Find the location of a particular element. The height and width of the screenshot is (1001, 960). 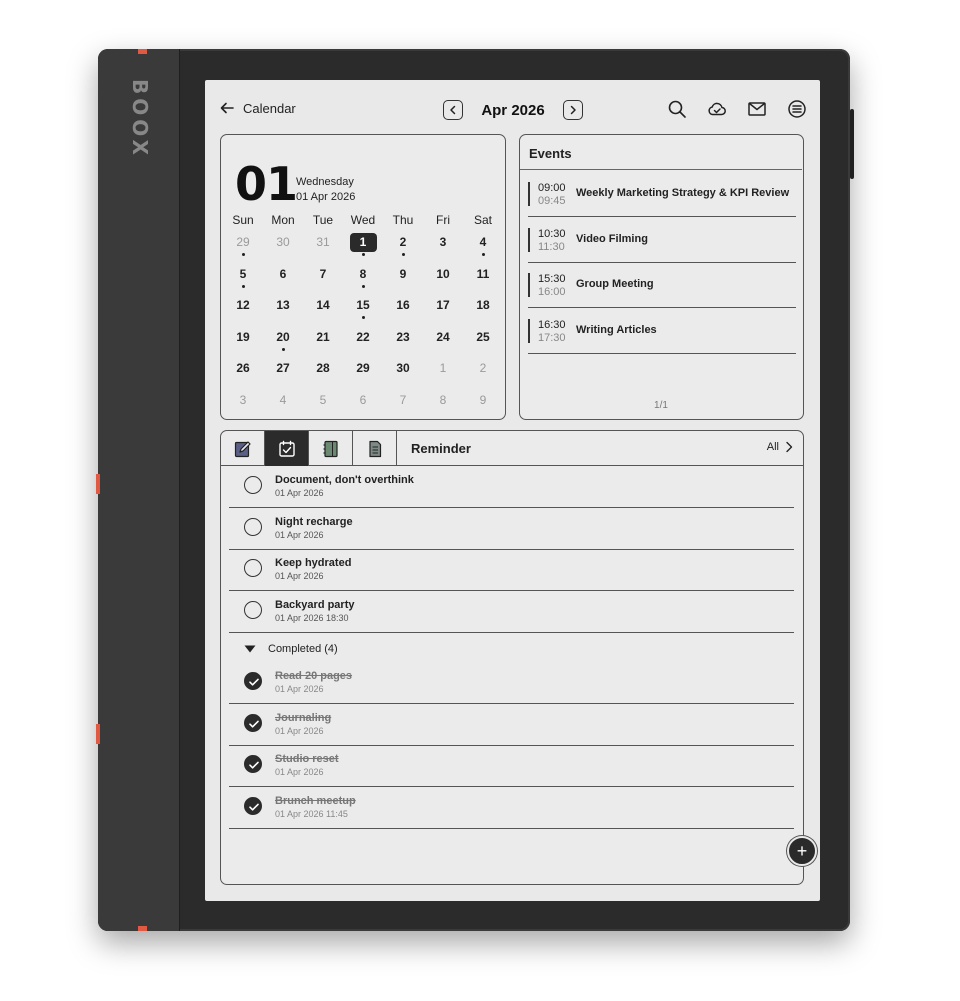

month-nav: Apr 2026 is located at coordinates (513, 110).